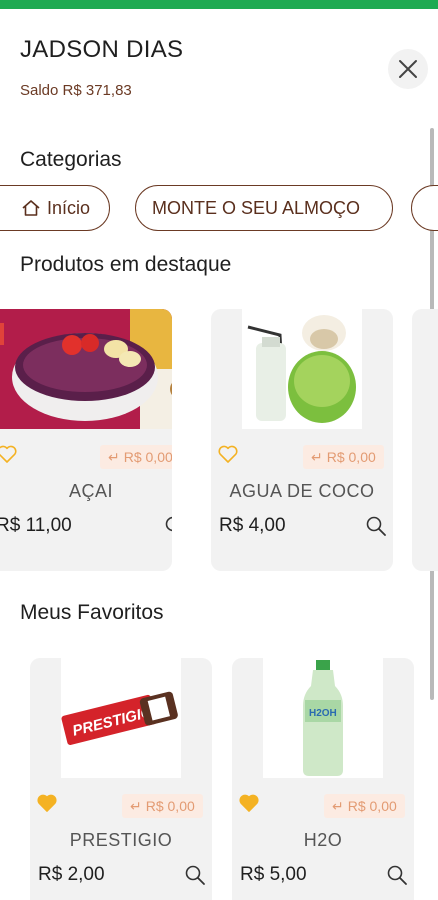  Describe the element at coordinates (71, 159) in the screenshot. I see `categories-title: Categorias` at that location.